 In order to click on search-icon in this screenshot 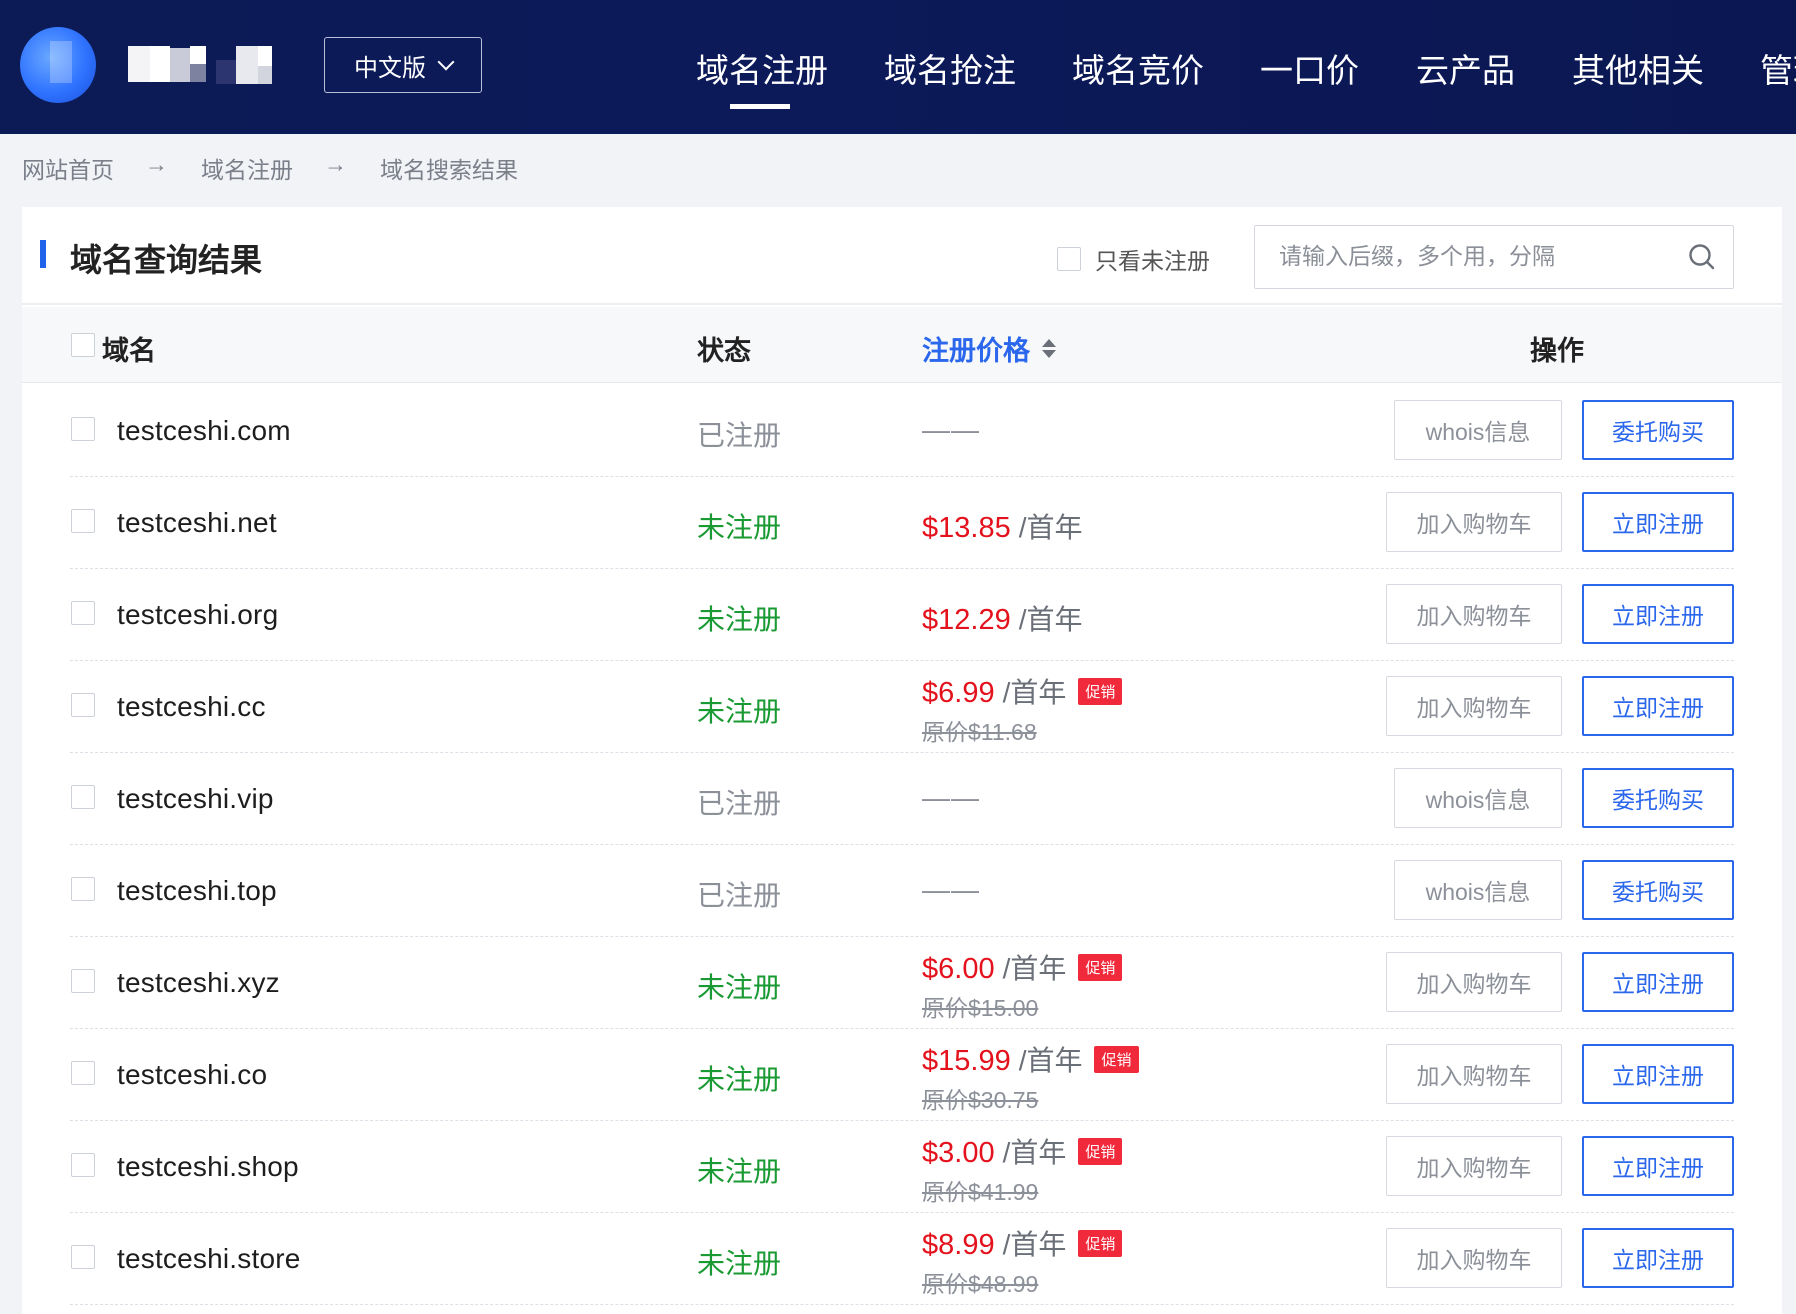, I will do `click(1702, 257)`.